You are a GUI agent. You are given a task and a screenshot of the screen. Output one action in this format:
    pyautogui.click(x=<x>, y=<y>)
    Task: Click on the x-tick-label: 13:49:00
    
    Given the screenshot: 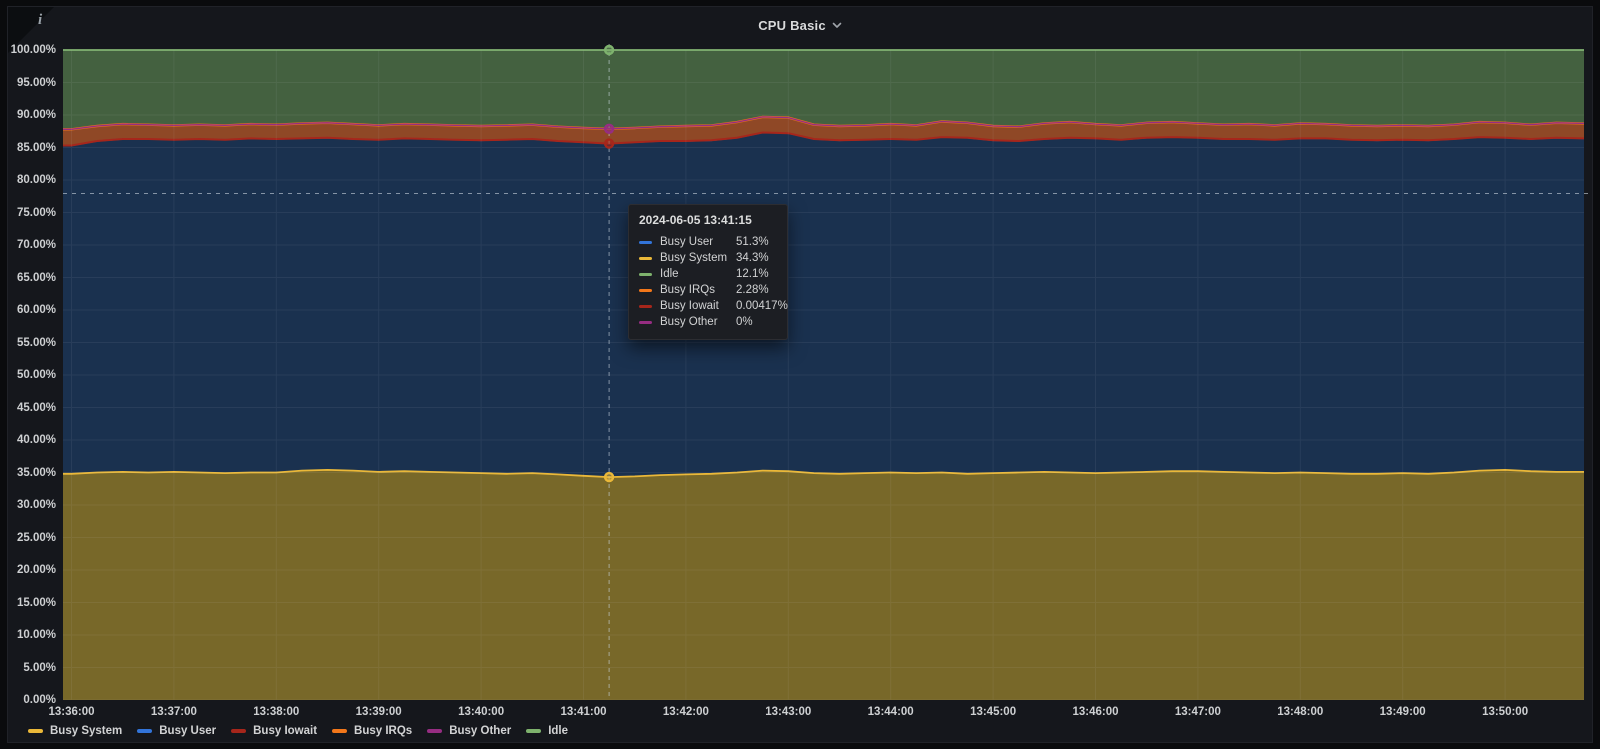 What is the action you would take?
    pyautogui.click(x=1402, y=712)
    